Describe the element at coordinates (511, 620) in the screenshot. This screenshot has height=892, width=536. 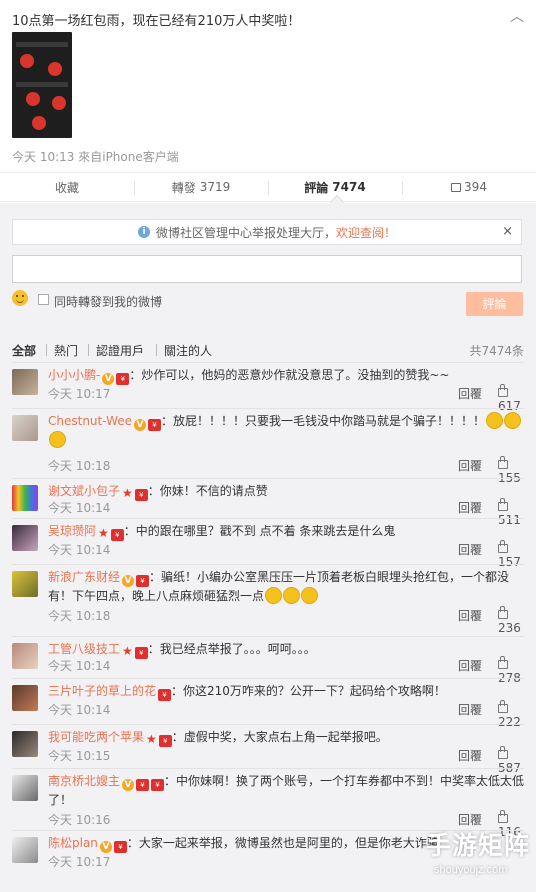
I see `comment-like-button: 236` at that location.